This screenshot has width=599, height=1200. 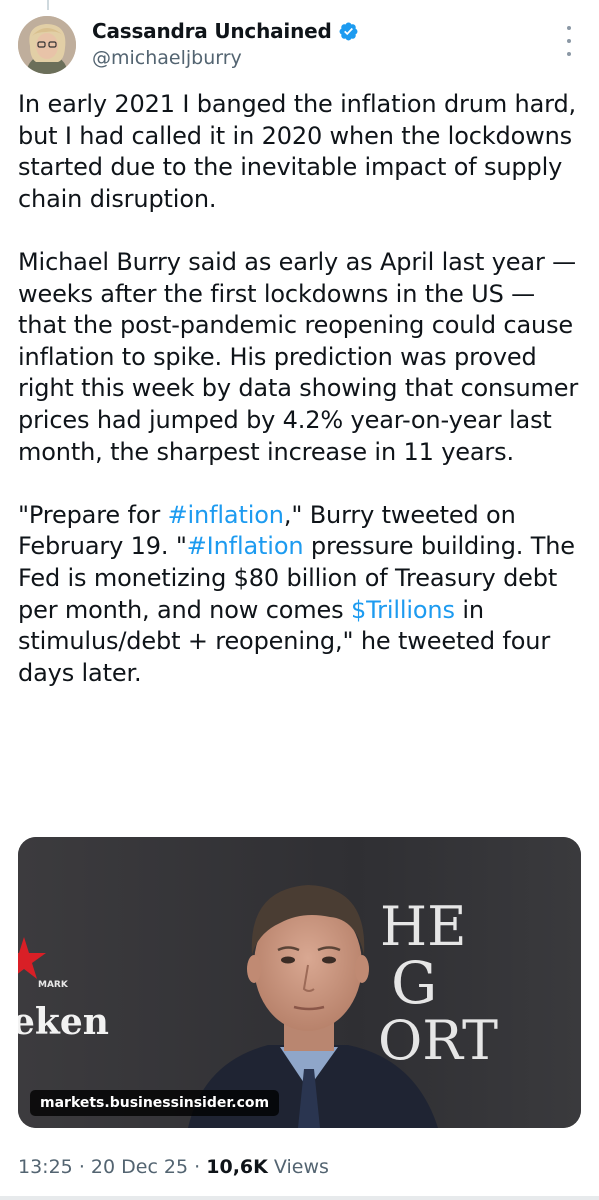 What do you see at coordinates (237, 1167) in the screenshot?
I see `views-count: 10,6K` at bounding box center [237, 1167].